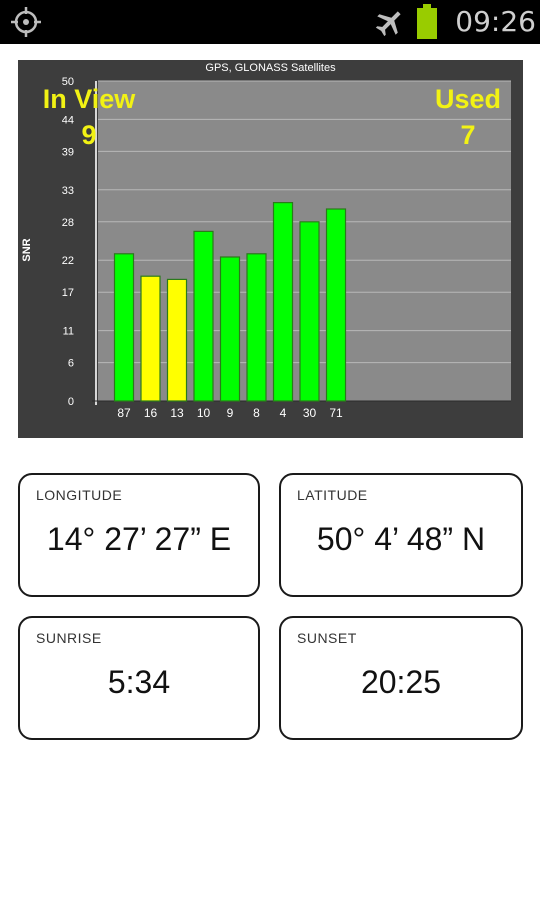 The width and height of the screenshot is (540, 900). Describe the element at coordinates (139, 539) in the screenshot. I see `longitude-value: 14° 27’ 27” E` at that location.